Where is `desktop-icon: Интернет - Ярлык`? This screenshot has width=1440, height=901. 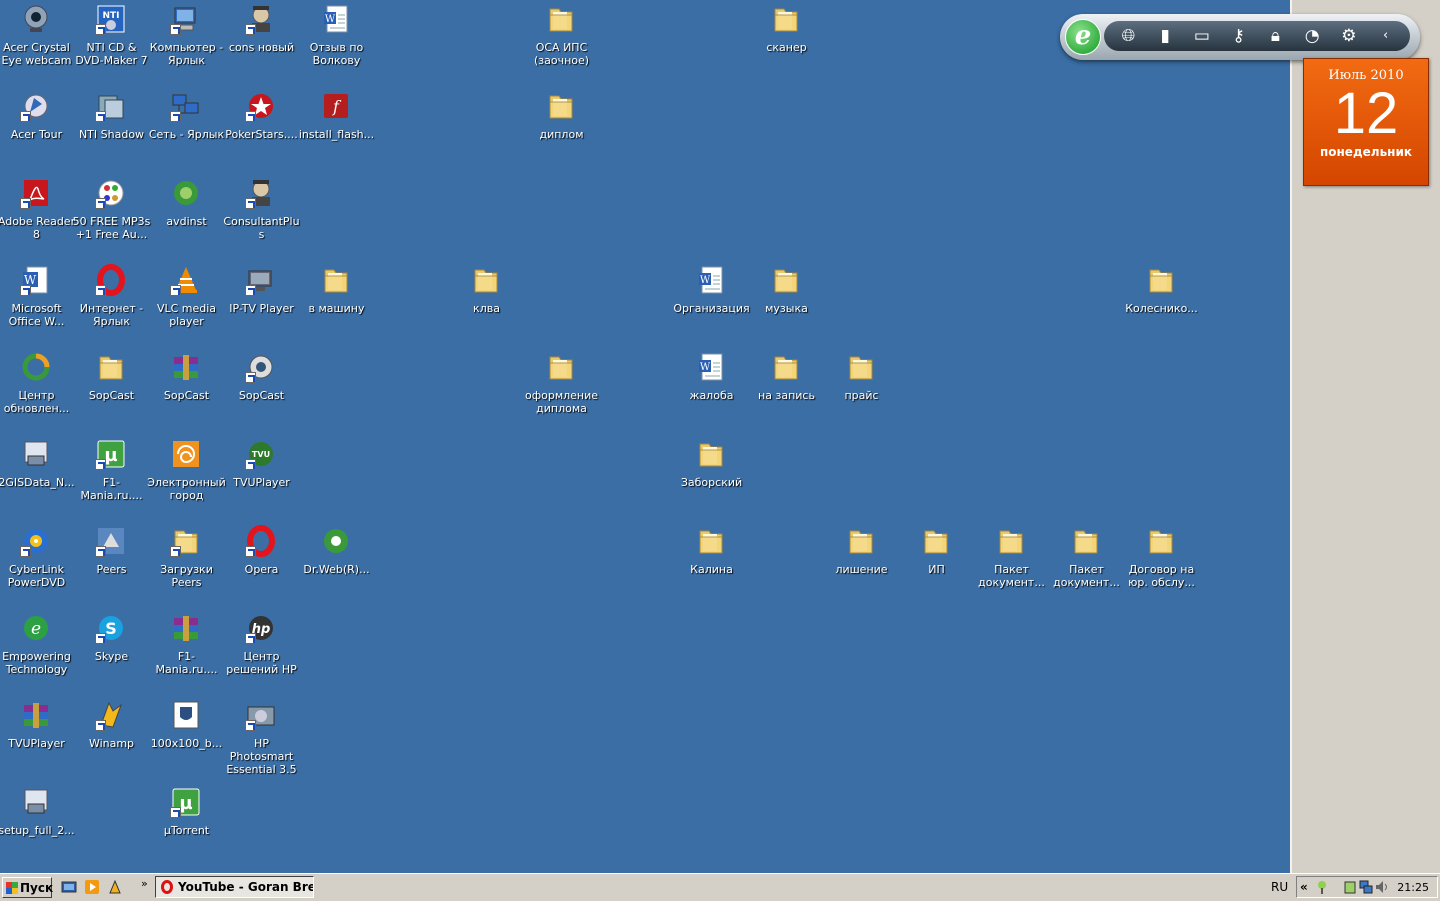 desktop-icon: Интернет - Ярлык is located at coordinates (111, 304).